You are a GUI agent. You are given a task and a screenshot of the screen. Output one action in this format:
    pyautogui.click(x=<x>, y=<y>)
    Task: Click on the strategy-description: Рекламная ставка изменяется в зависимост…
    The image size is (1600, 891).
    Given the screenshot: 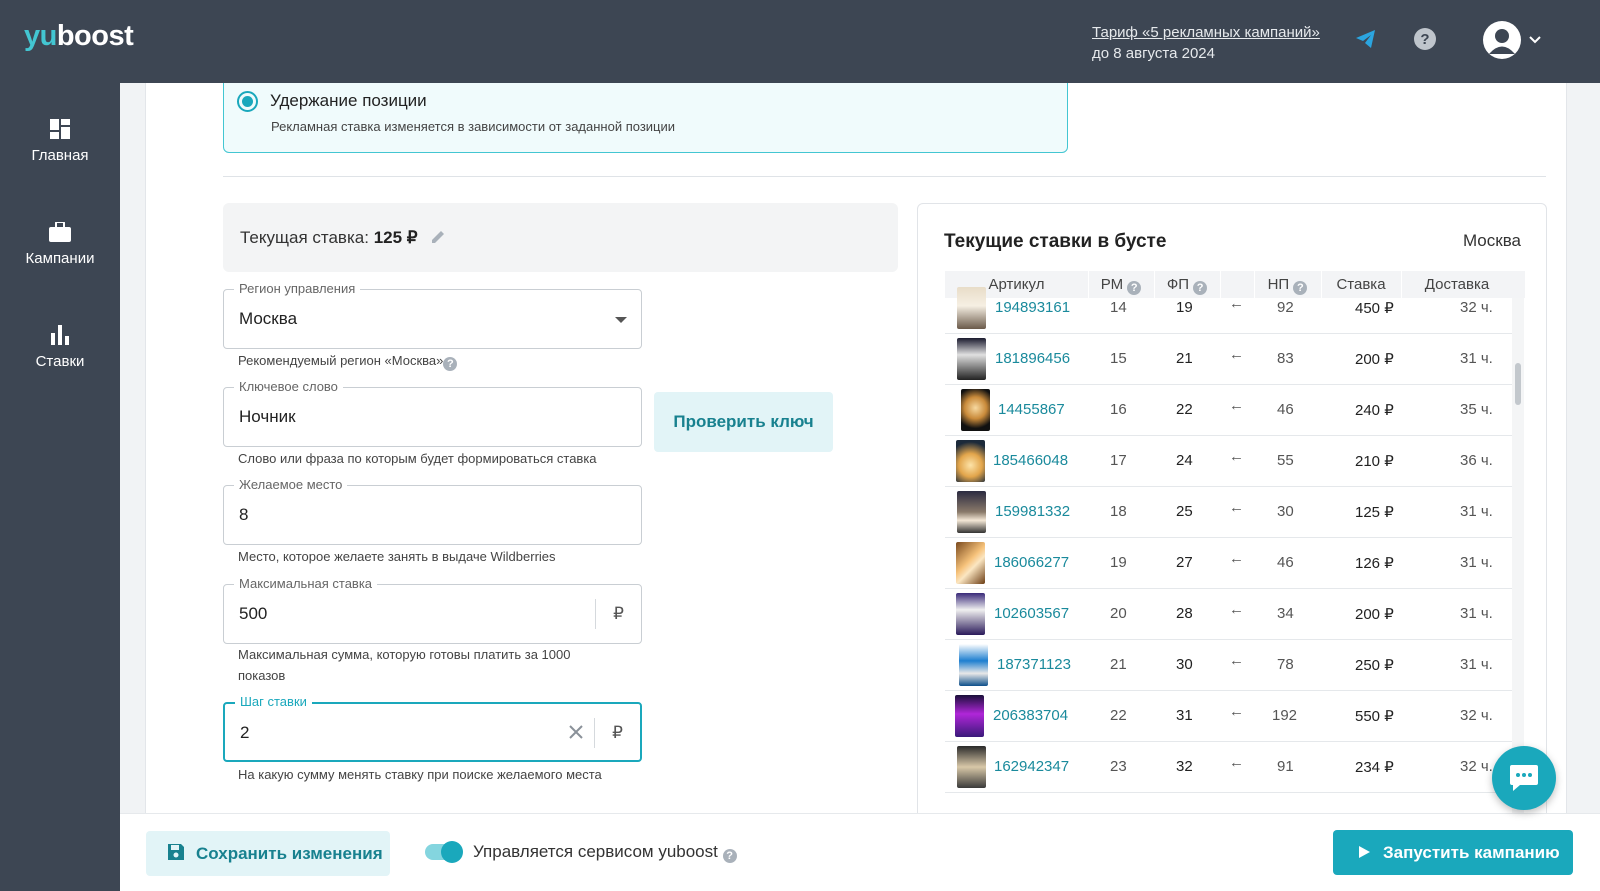 What is the action you would take?
    pyautogui.click(x=473, y=126)
    